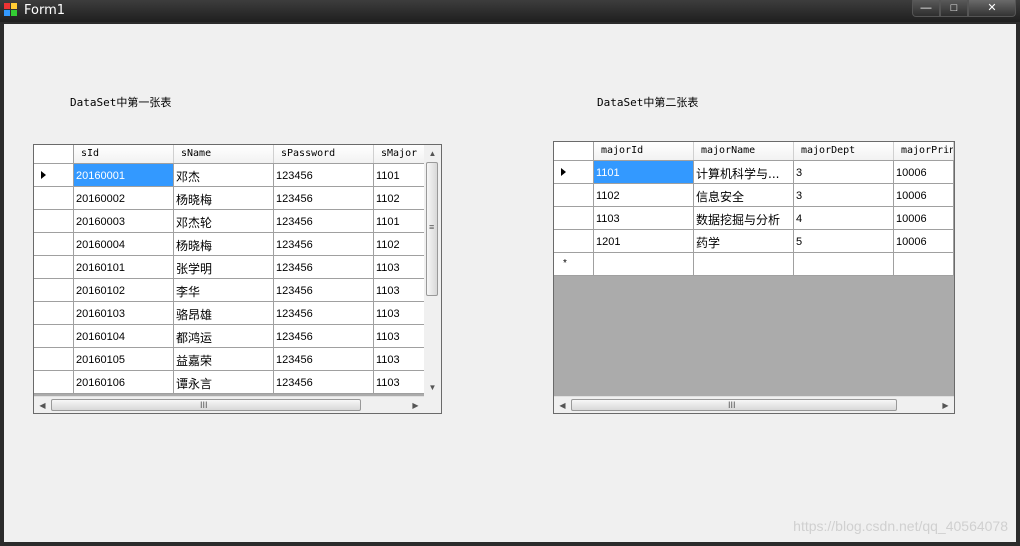 The height and width of the screenshot is (546, 1020). Describe the element at coordinates (224, 382) in the screenshot. I see `table-cell: 谭永言` at that location.